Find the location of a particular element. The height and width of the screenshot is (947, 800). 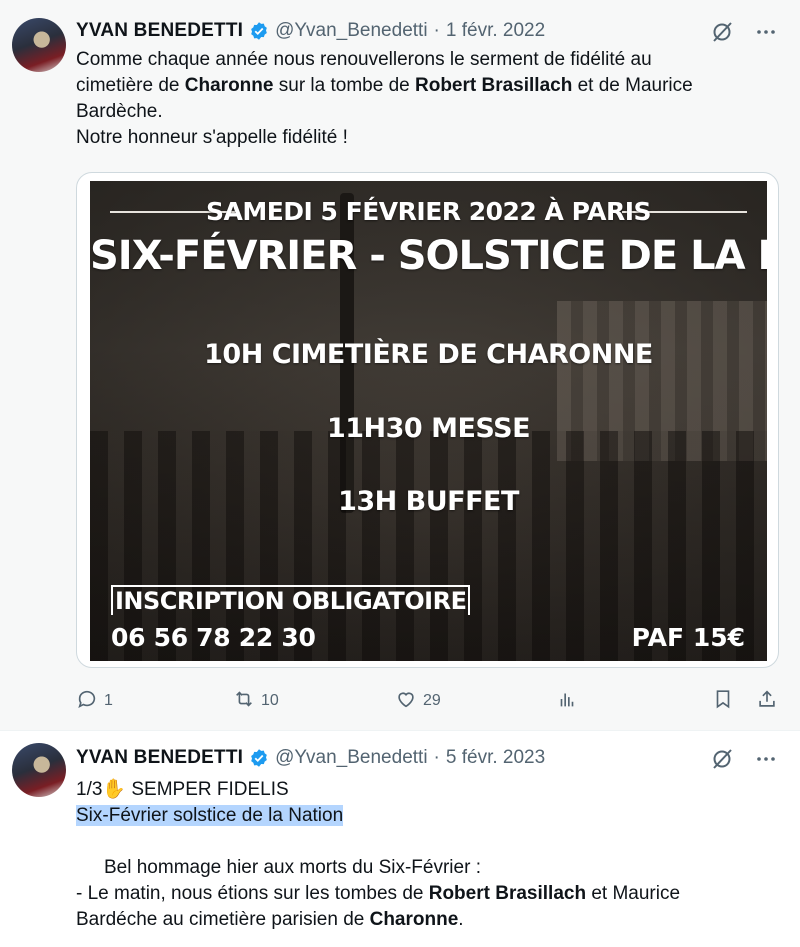

poster-schedule-line: 11H30 MESSE is located at coordinates (428, 428).